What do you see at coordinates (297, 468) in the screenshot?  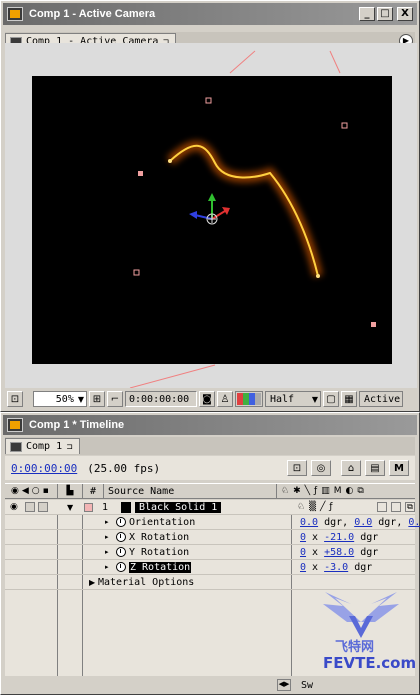 I see `comp-flowchart-icon: ⊡` at bounding box center [297, 468].